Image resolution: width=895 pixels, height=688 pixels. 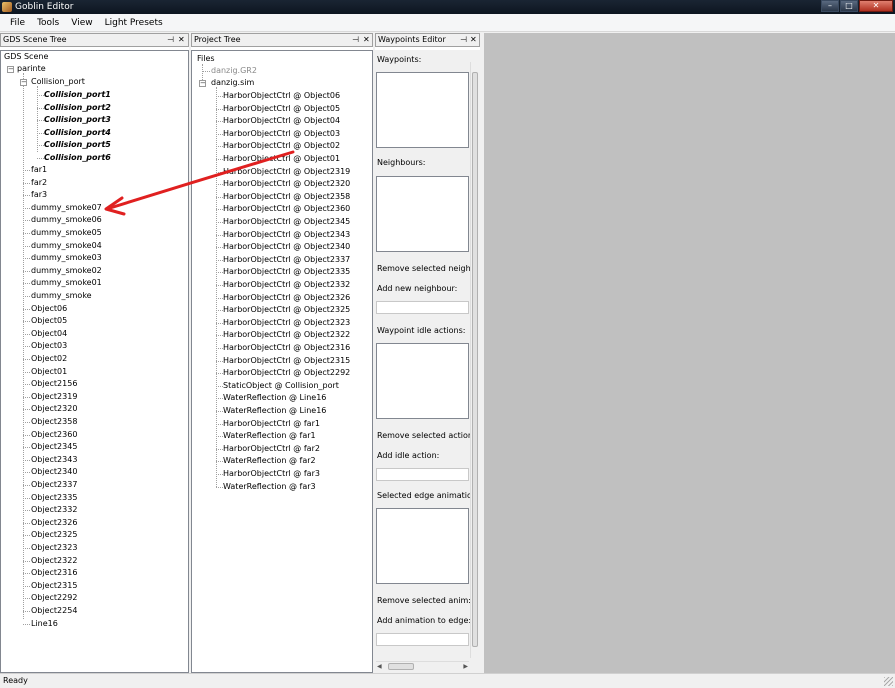 What do you see at coordinates (426, 268) in the screenshot?
I see `remove-neighbour-button: Remove selected neighb` at bounding box center [426, 268].